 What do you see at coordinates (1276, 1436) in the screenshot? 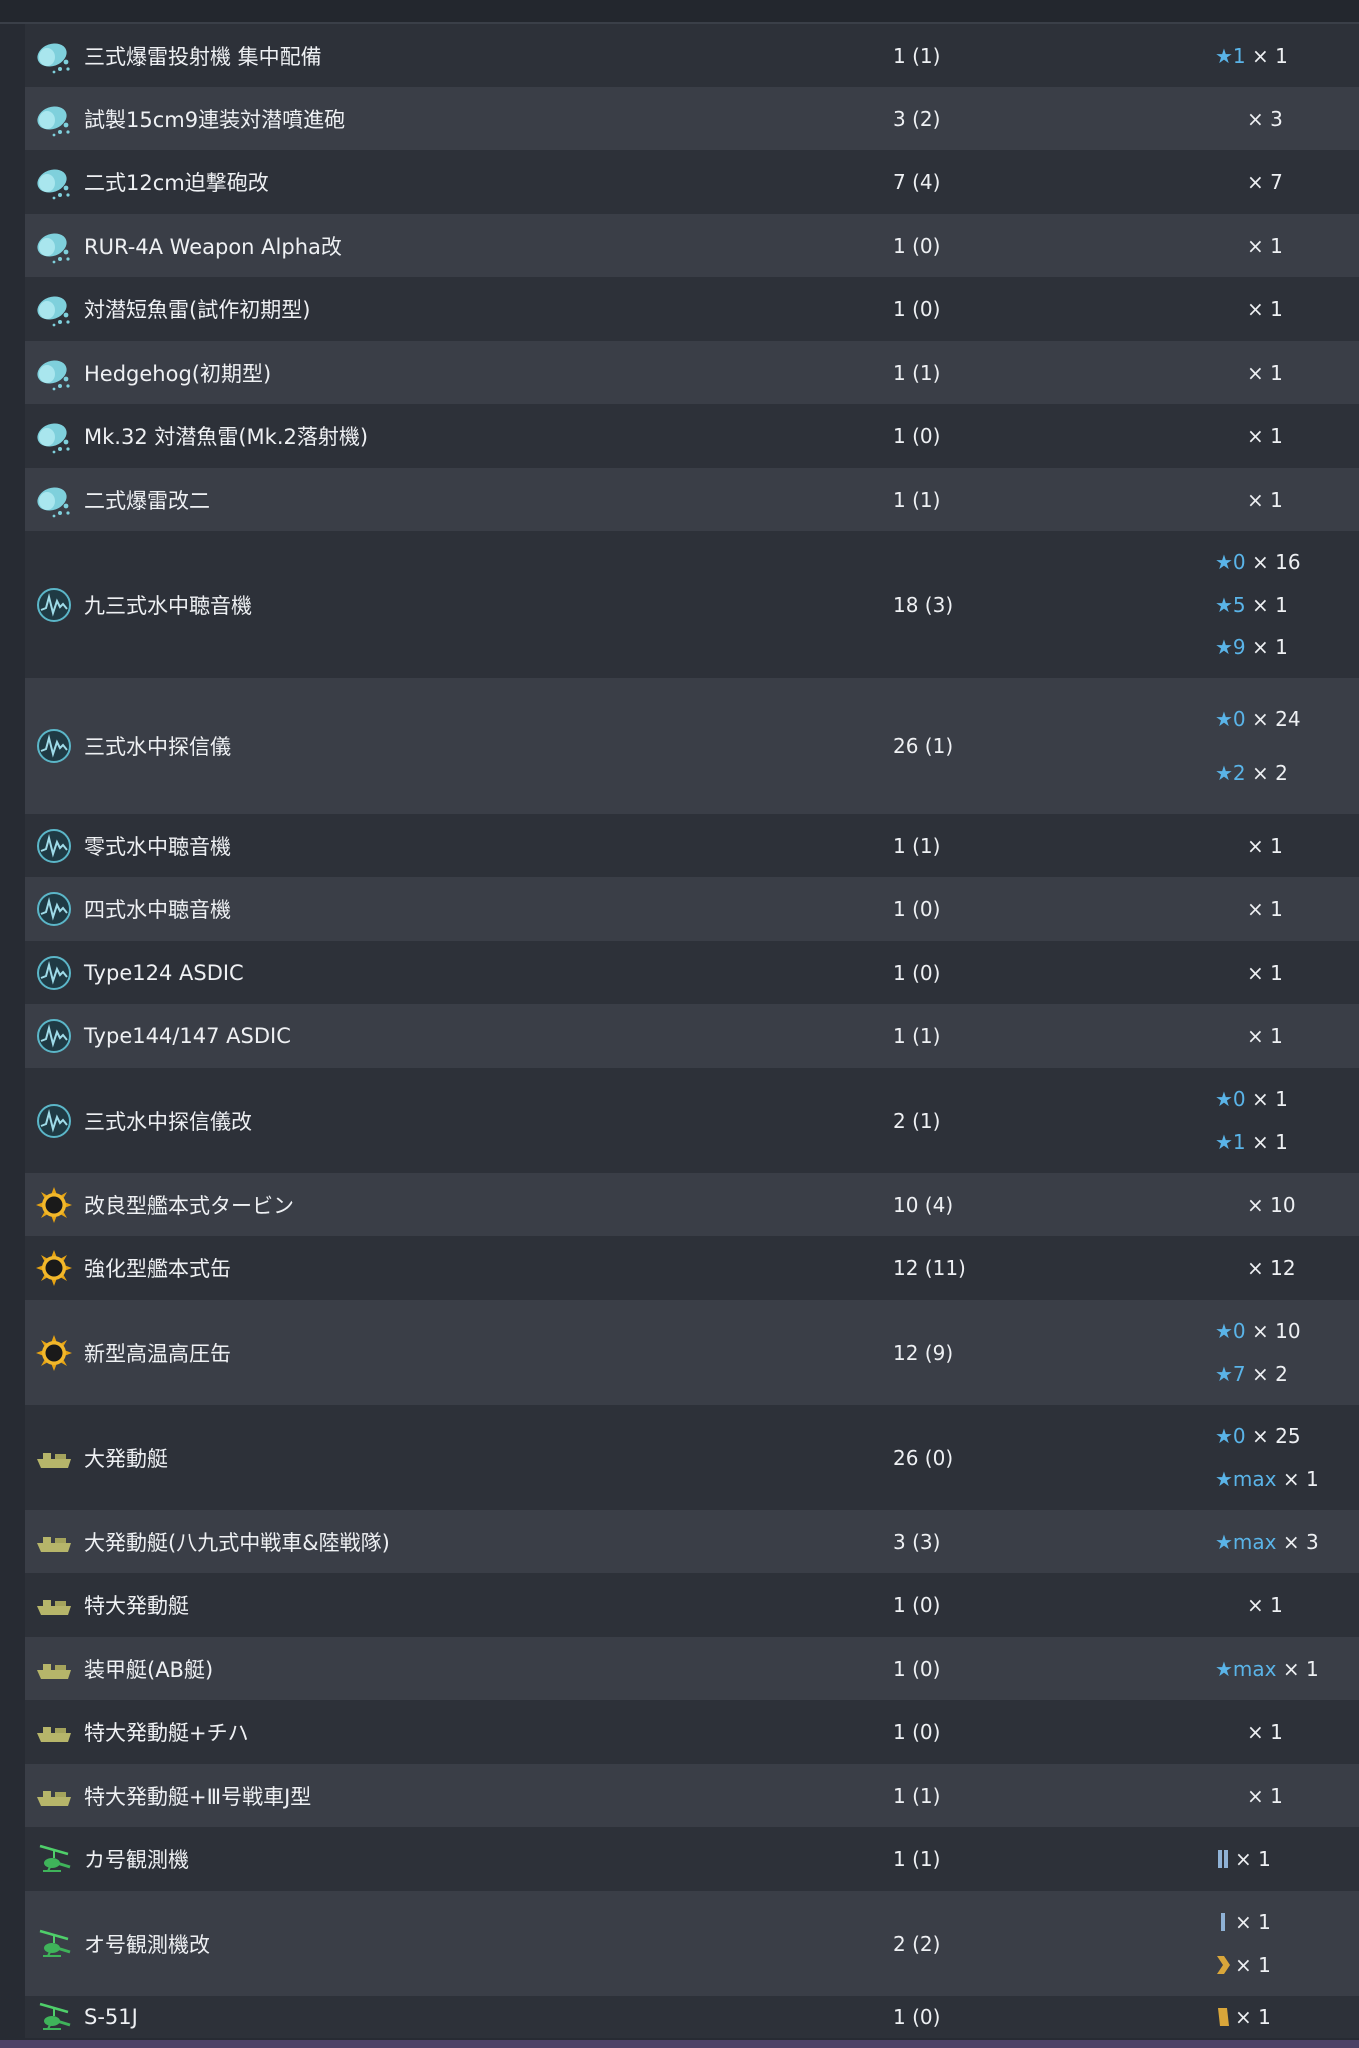
I see `improvement-qty: × 25` at bounding box center [1276, 1436].